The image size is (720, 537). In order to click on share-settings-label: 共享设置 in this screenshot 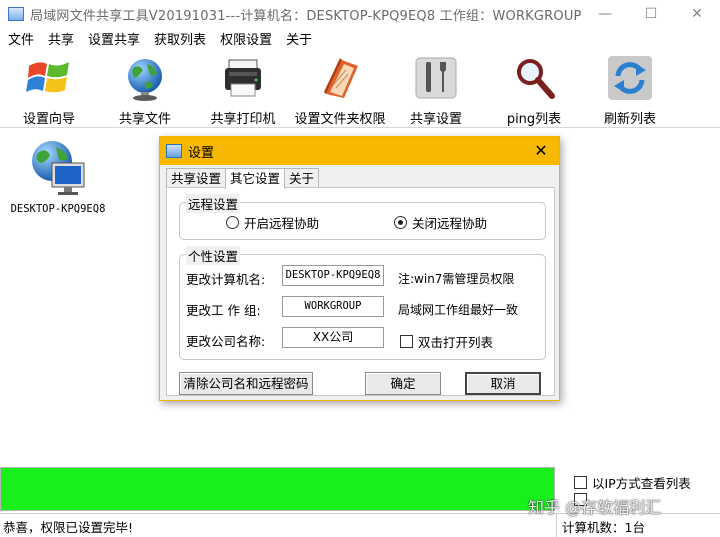, I will do `click(435, 119)`.